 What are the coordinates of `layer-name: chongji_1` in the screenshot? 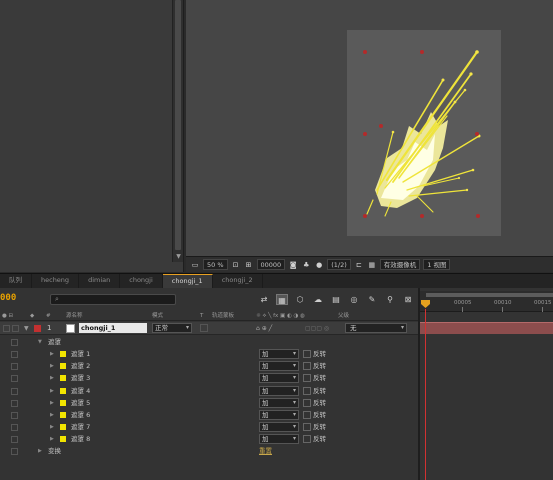 It's located at (113, 328).